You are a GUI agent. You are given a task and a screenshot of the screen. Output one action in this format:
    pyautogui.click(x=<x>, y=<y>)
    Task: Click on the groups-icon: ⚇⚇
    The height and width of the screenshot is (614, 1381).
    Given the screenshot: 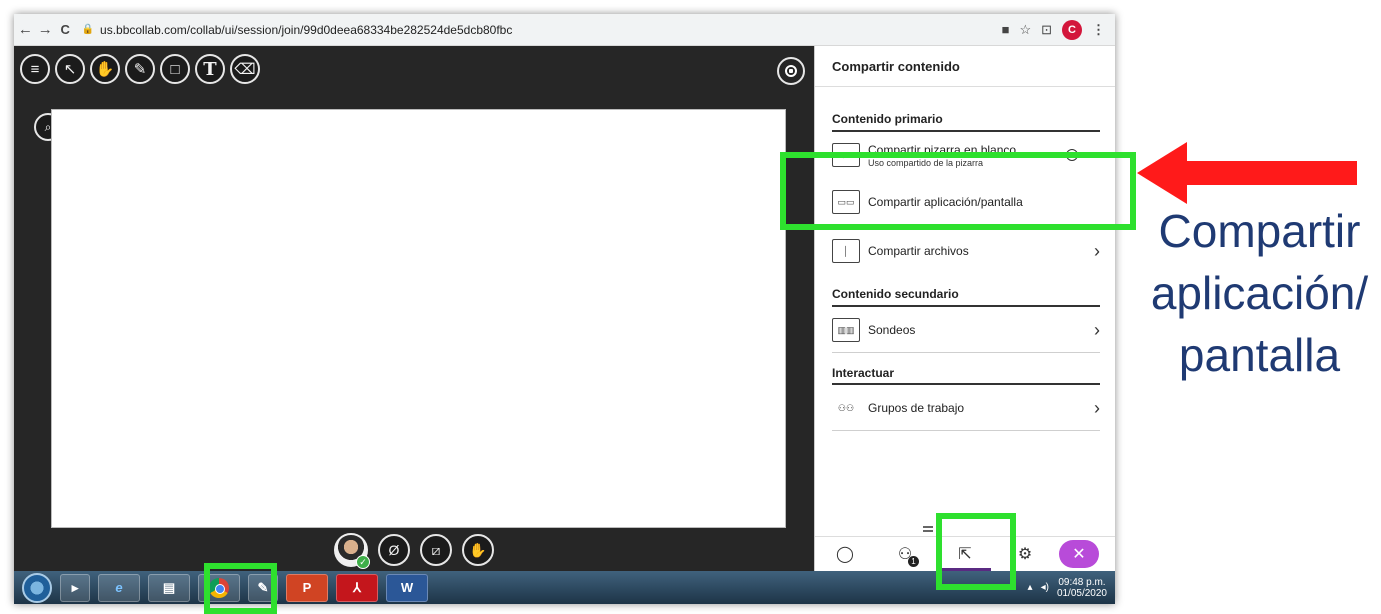 What is the action you would take?
    pyautogui.click(x=846, y=407)
    